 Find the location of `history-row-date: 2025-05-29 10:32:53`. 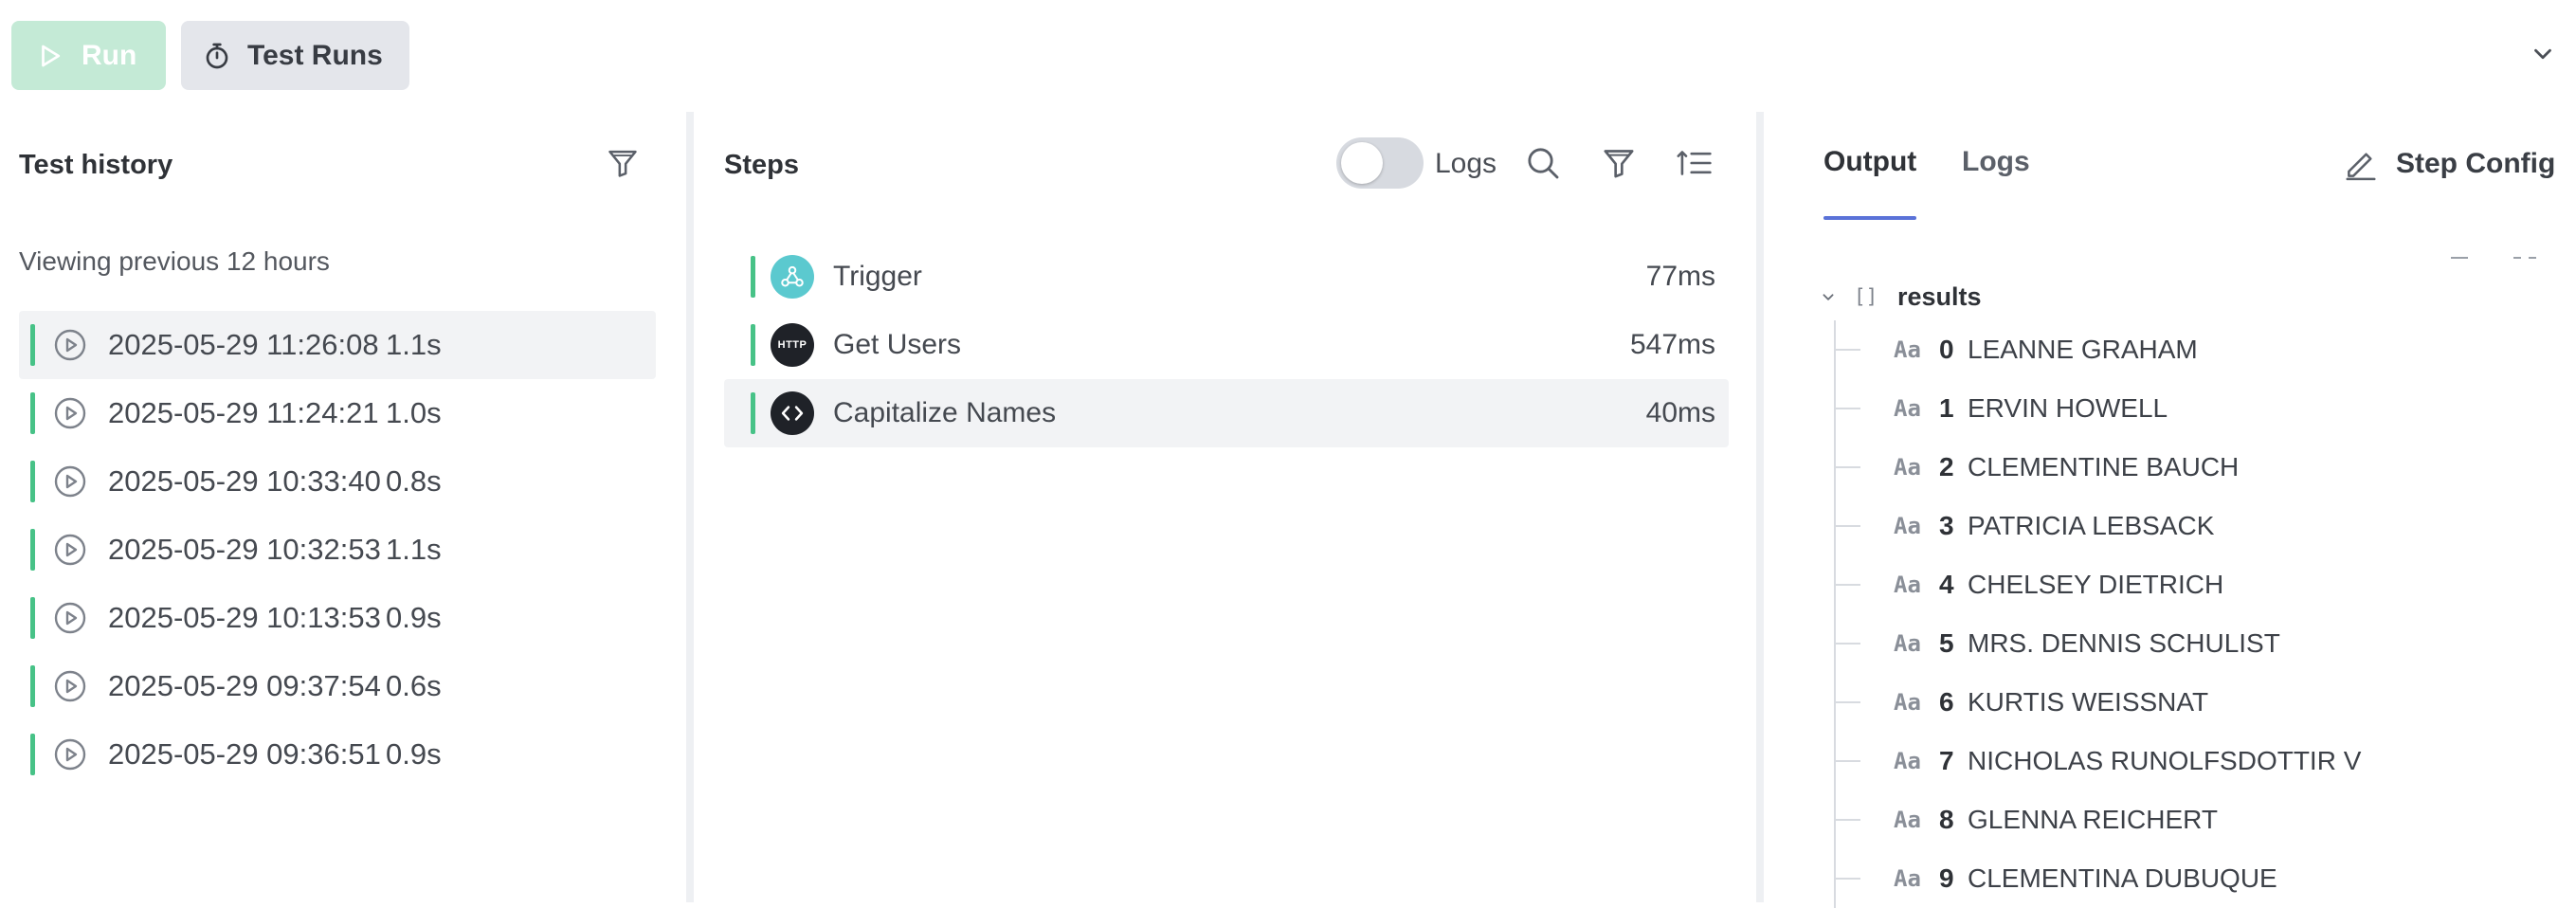

history-row-date: 2025-05-29 10:32:53 is located at coordinates (245, 549).